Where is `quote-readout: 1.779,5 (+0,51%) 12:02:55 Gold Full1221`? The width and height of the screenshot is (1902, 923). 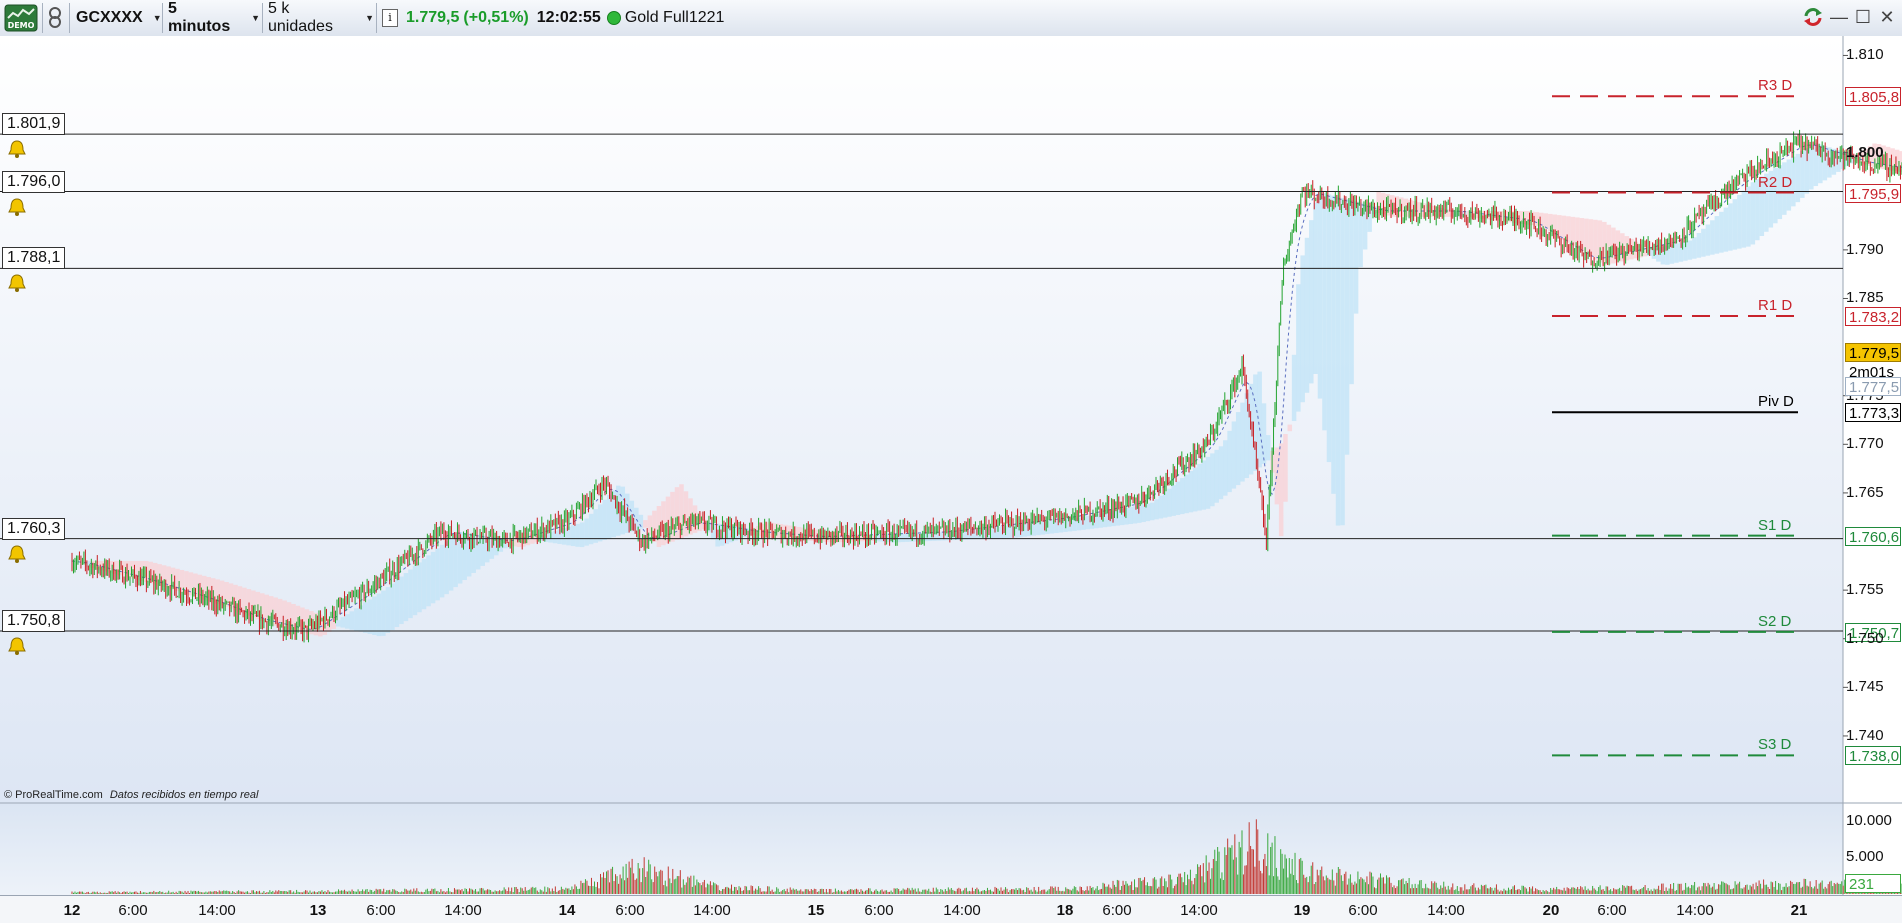
quote-readout: 1.779,5 (+0,51%) 12:02:55 Gold Full1221 is located at coordinates (586, 18).